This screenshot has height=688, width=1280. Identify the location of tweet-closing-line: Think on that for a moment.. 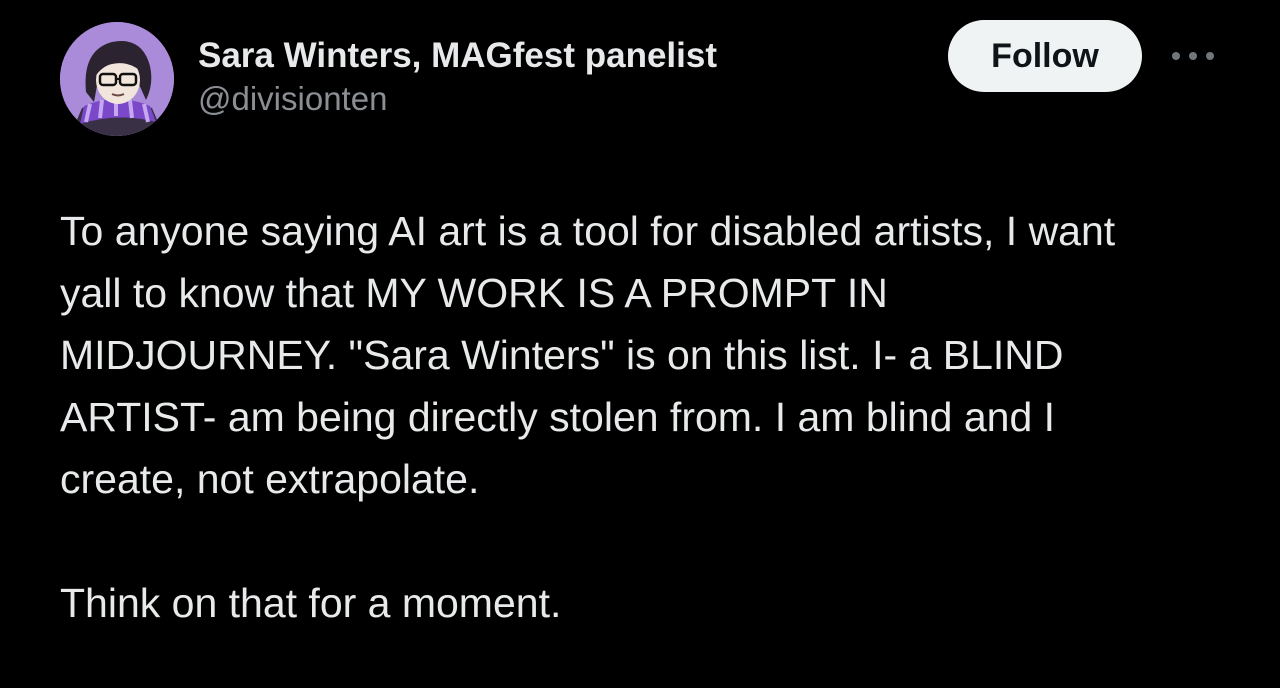
(311, 603).